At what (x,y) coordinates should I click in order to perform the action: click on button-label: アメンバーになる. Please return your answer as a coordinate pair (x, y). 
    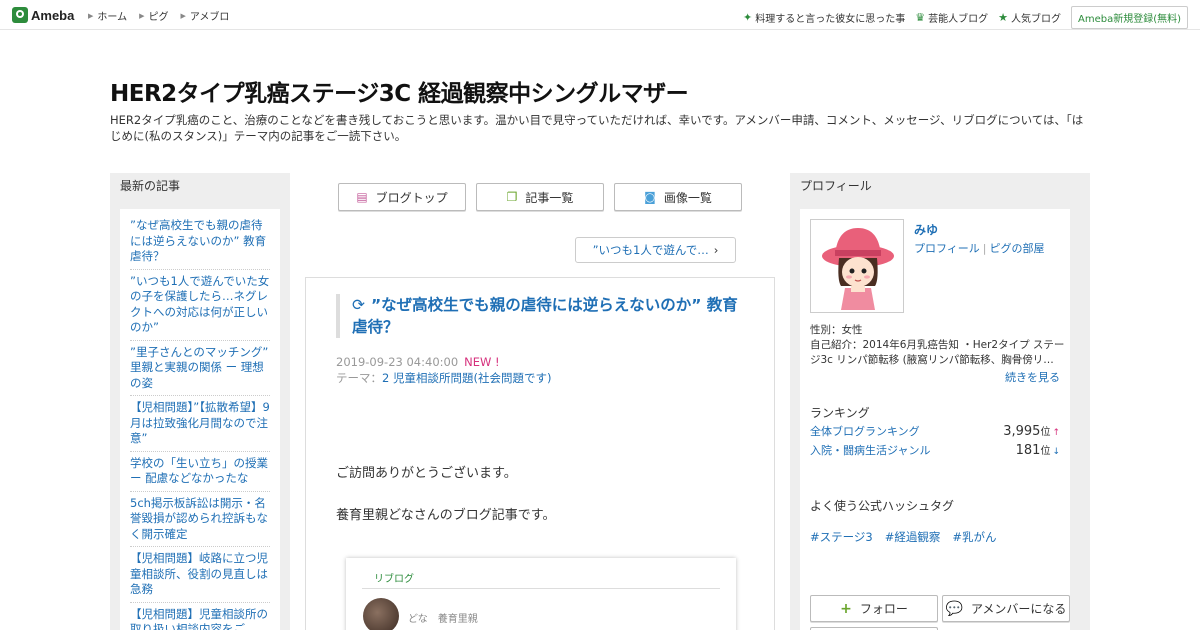
    Looking at the image, I should click on (1019, 609).